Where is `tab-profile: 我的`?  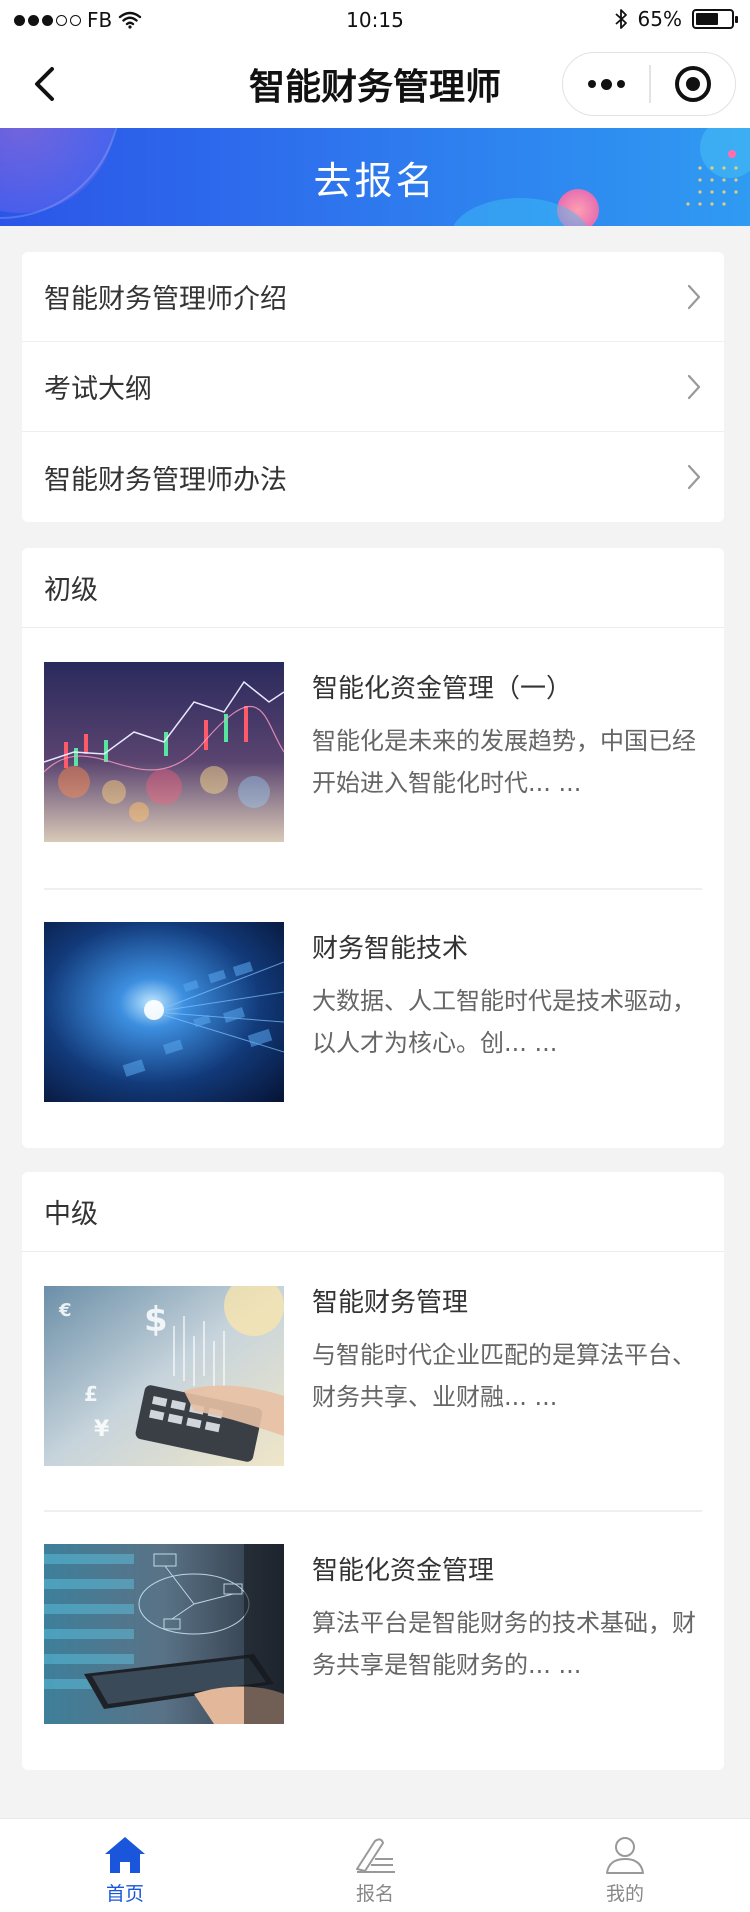 tab-profile: 我的 is located at coordinates (625, 1865).